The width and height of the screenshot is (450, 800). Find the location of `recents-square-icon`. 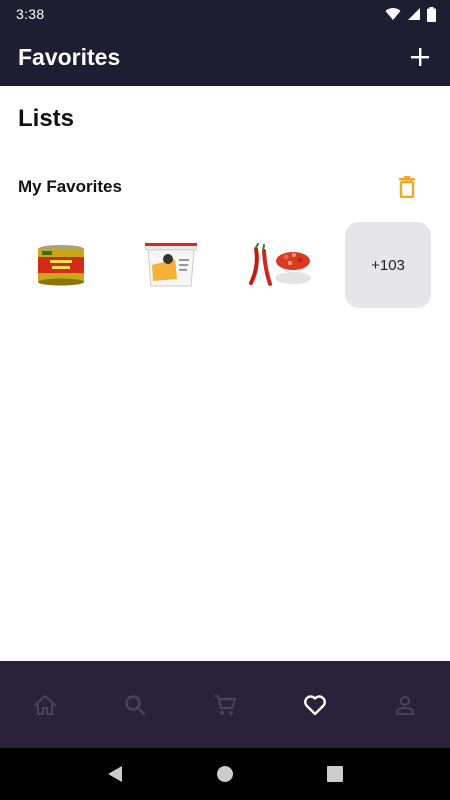

recents-square-icon is located at coordinates (335, 774).